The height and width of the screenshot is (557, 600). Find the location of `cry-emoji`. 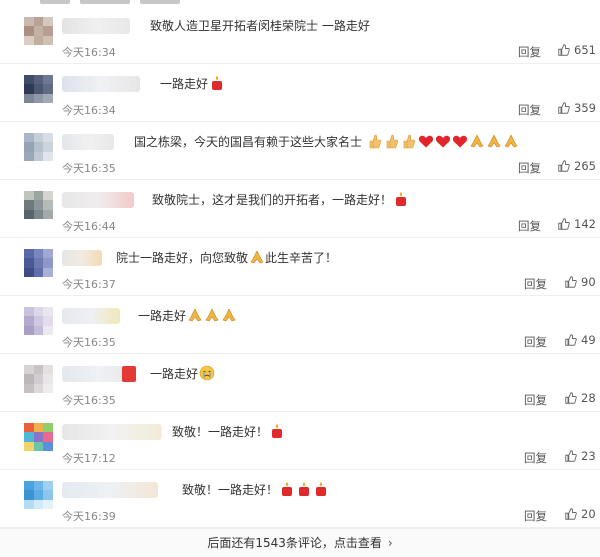

cry-emoji is located at coordinates (207, 373).